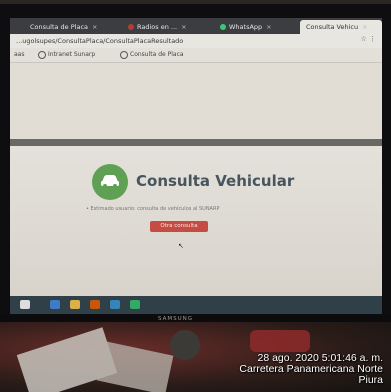 The width and height of the screenshot is (391, 392). Describe the element at coordinates (196, 55) in the screenshot. I see `bookmarks-bar: aas Intranet Sunarp Consulta de Placa` at that location.